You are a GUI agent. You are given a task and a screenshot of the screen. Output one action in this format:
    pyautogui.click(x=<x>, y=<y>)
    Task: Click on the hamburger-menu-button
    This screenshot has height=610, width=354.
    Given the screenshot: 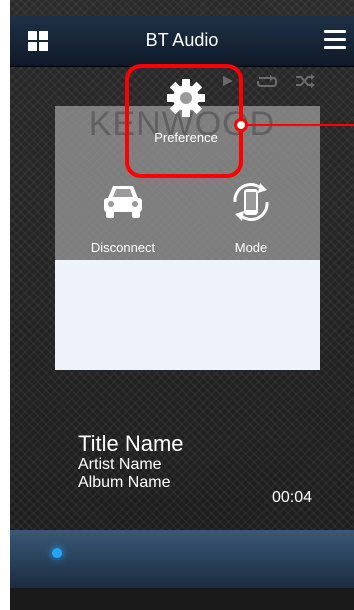 What is the action you would take?
    pyautogui.click(x=335, y=40)
    